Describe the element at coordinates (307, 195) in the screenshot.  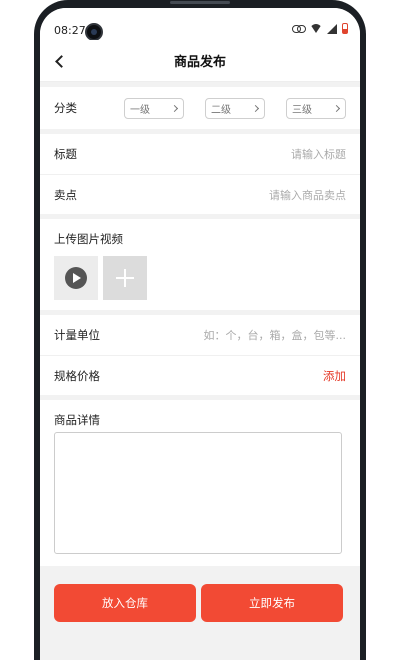
I see `selling-point-input: 请输入商品卖点` at that location.